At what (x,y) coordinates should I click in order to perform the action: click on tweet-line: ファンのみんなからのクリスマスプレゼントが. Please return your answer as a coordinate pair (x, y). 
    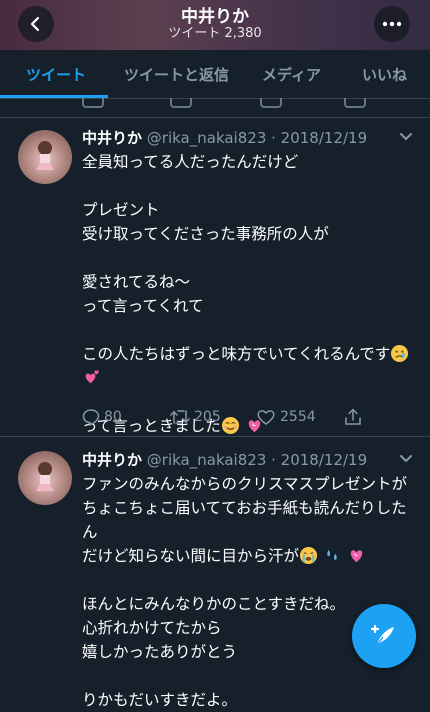
    Looking at the image, I should click on (245, 484).